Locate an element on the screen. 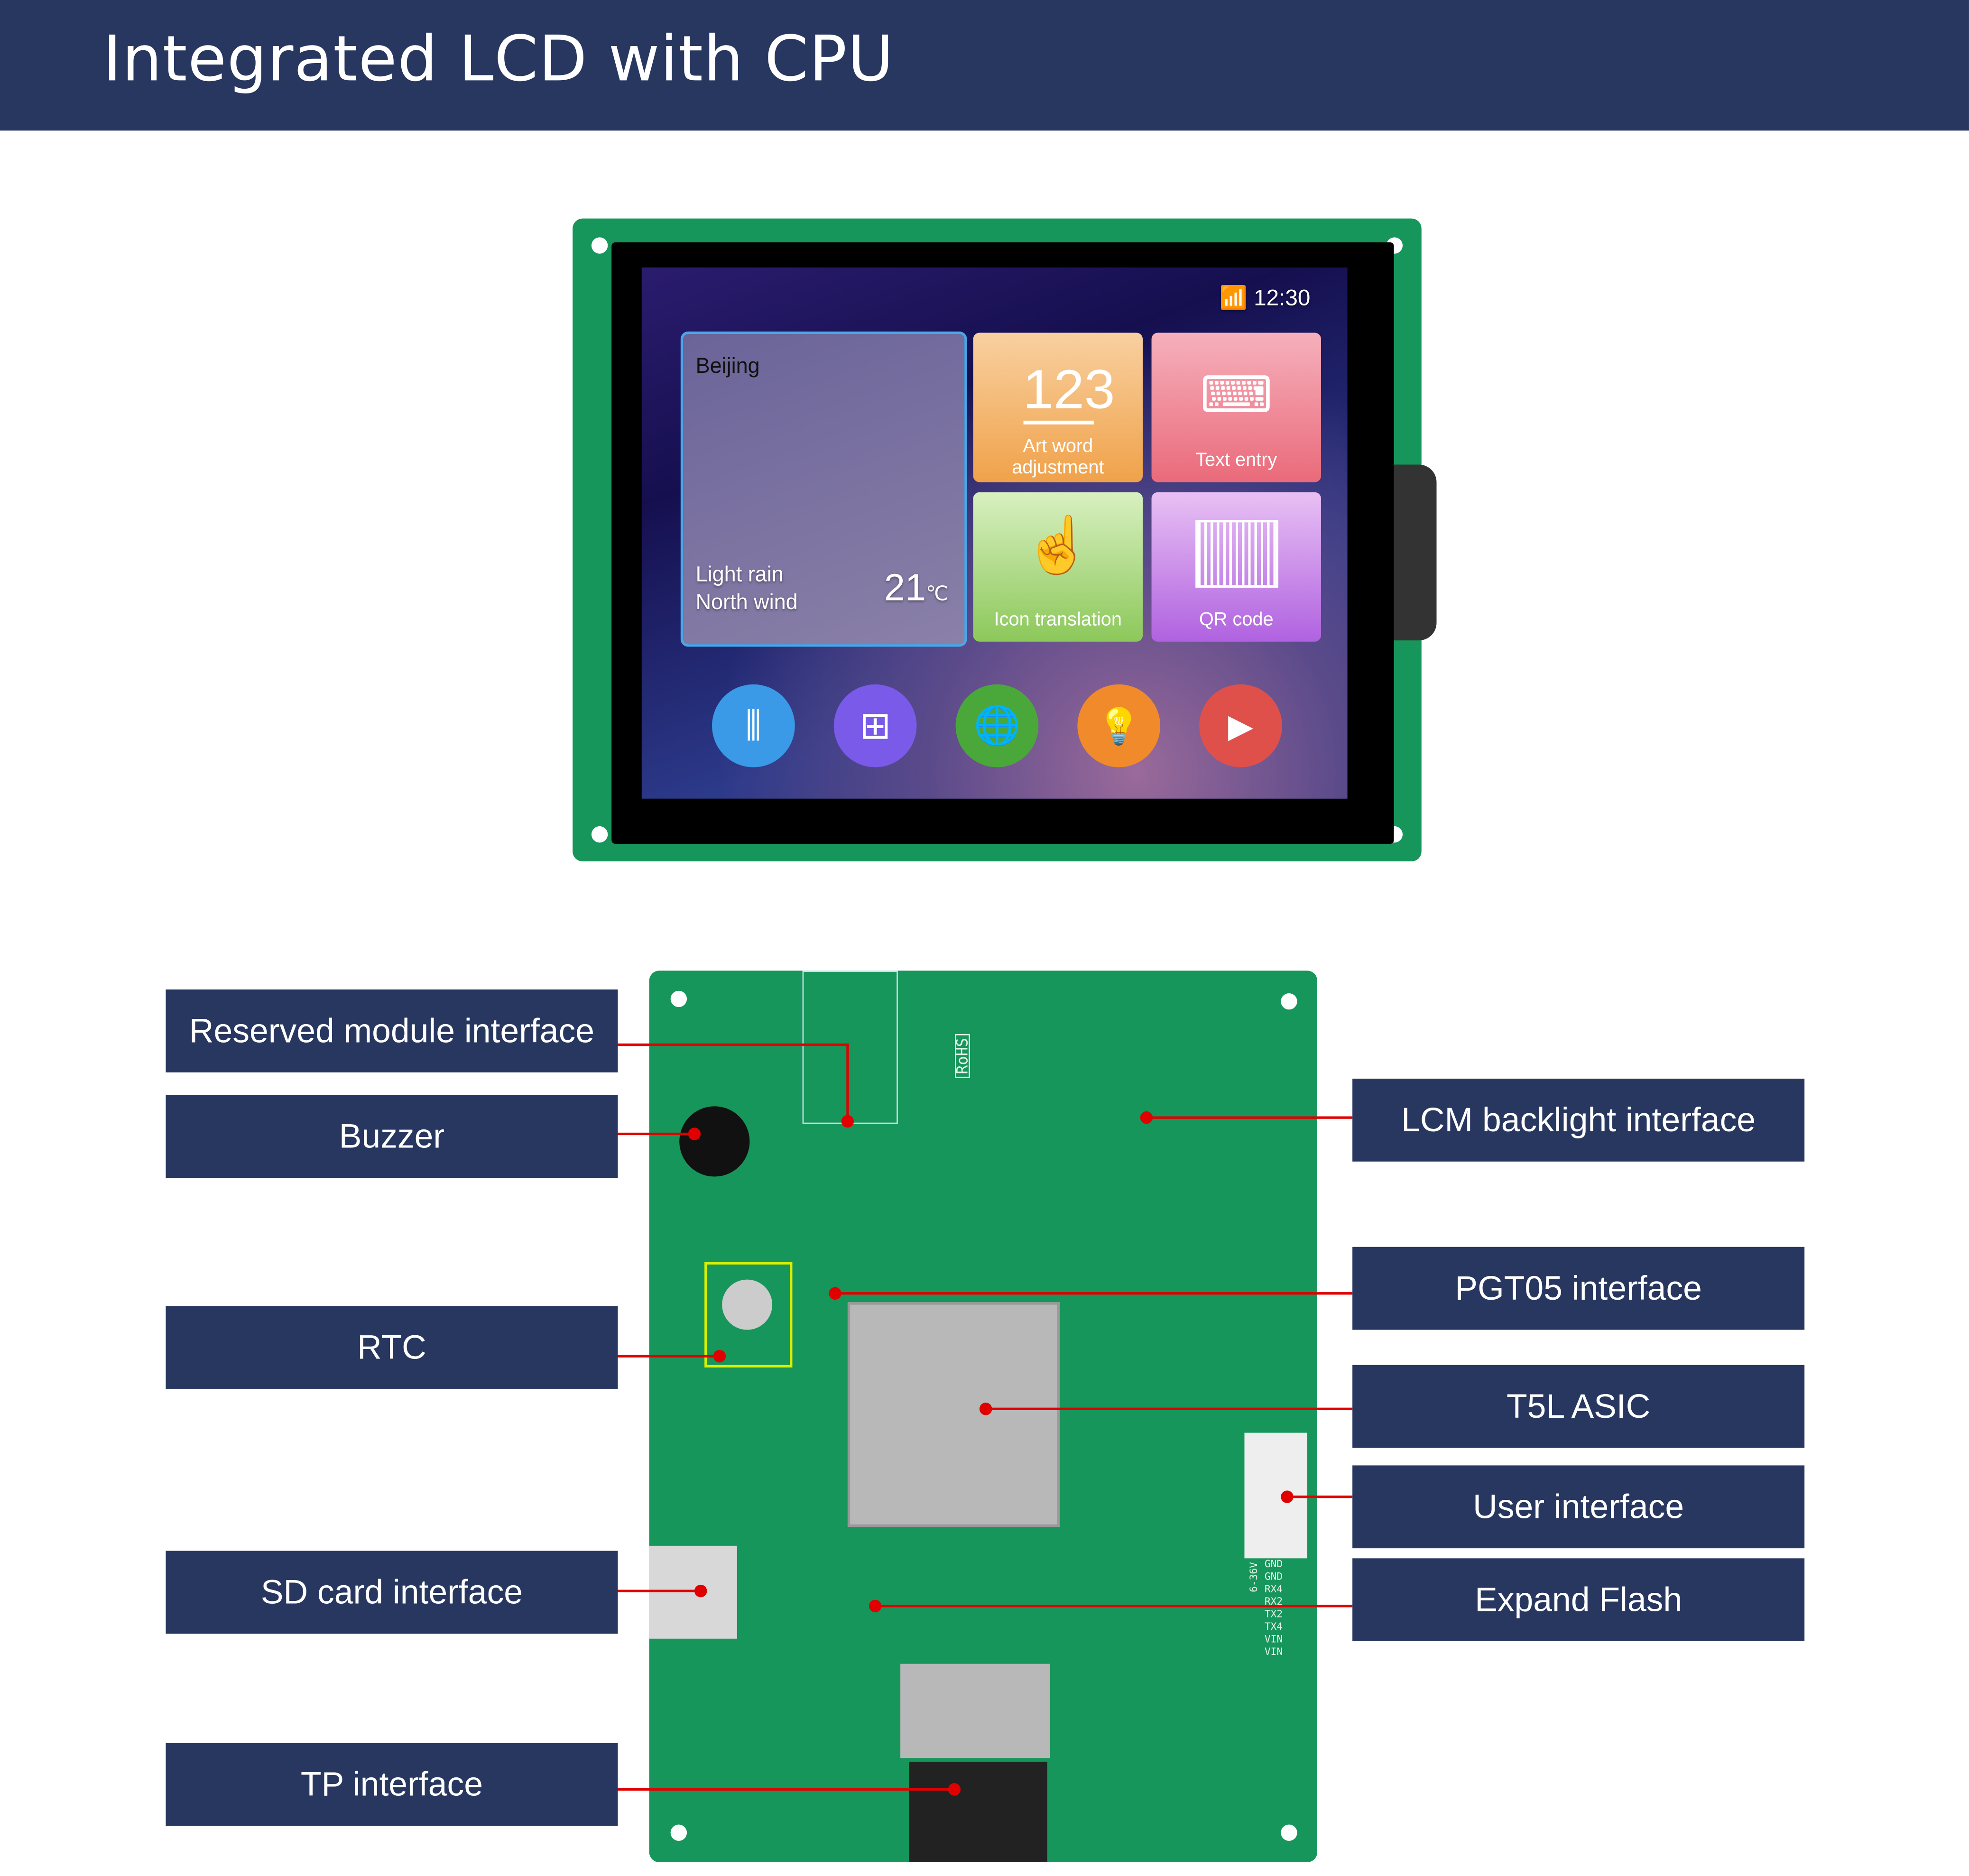 This screenshot has width=1969, height=1876. label-rtc: RTC is located at coordinates (392, 1348).